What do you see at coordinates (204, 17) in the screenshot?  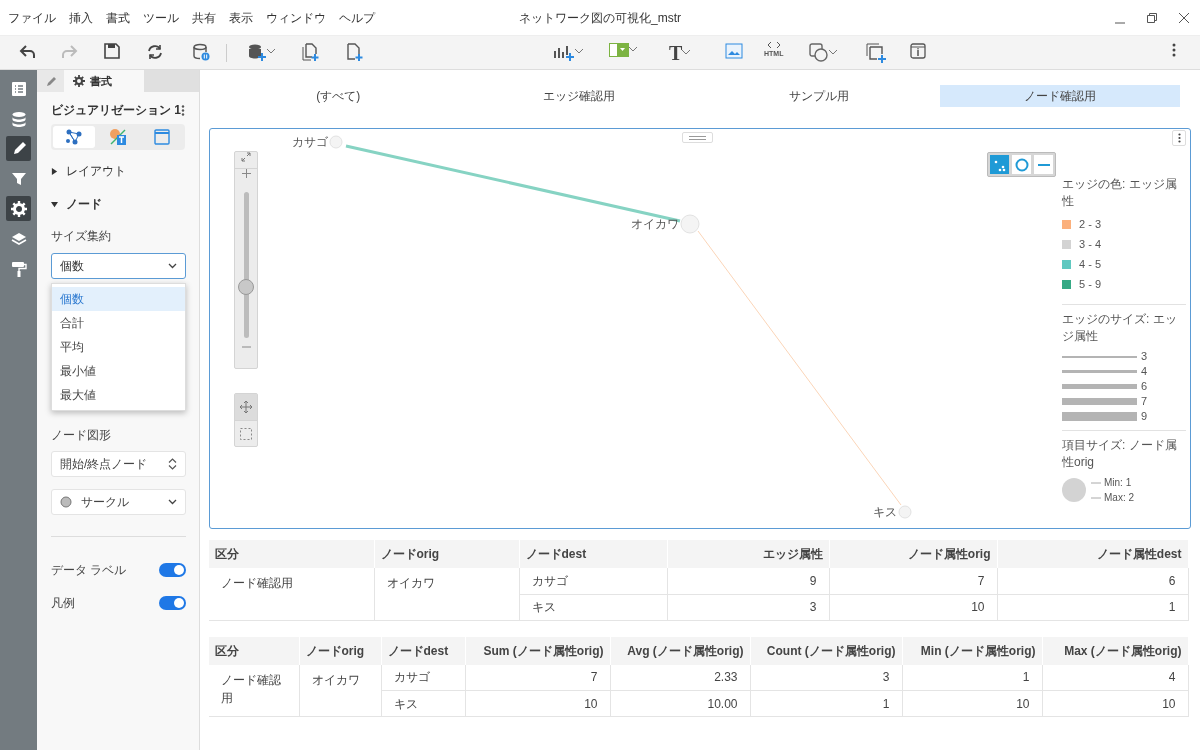 I see `menu-item: 共有` at bounding box center [204, 17].